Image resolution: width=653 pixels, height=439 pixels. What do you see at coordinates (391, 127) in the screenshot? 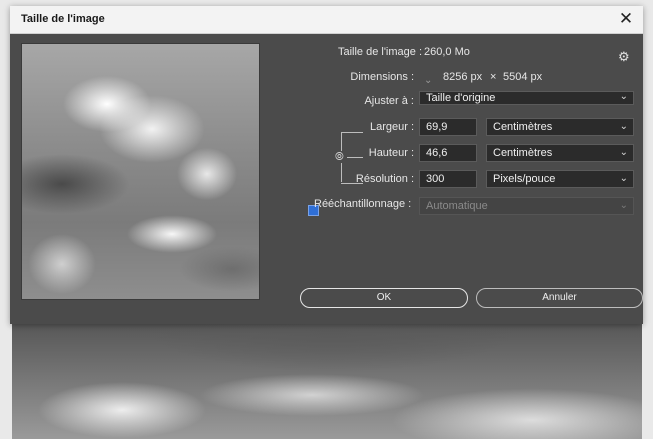
I see `width-label: Largeur :` at bounding box center [391, 127].